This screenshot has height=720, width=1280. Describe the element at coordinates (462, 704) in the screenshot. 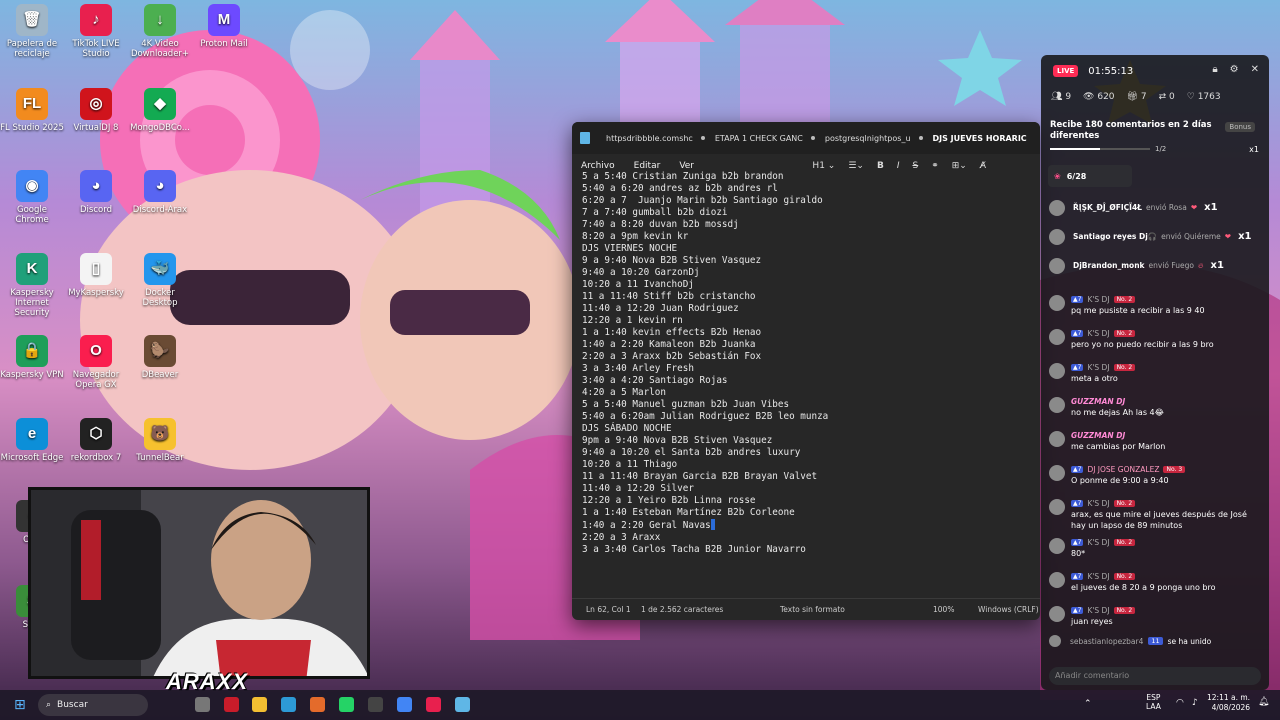

I see `notepad-taskbar-icon` at that location.